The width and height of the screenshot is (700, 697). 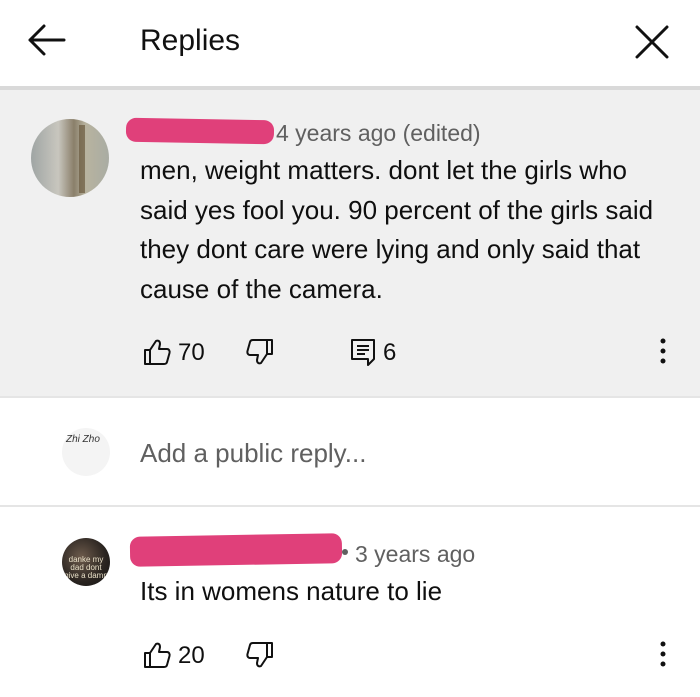 What do you see at coordinates (46, 40) in the screenshot?
I see `arrow-left-icon` at bounding box center [46, 40].